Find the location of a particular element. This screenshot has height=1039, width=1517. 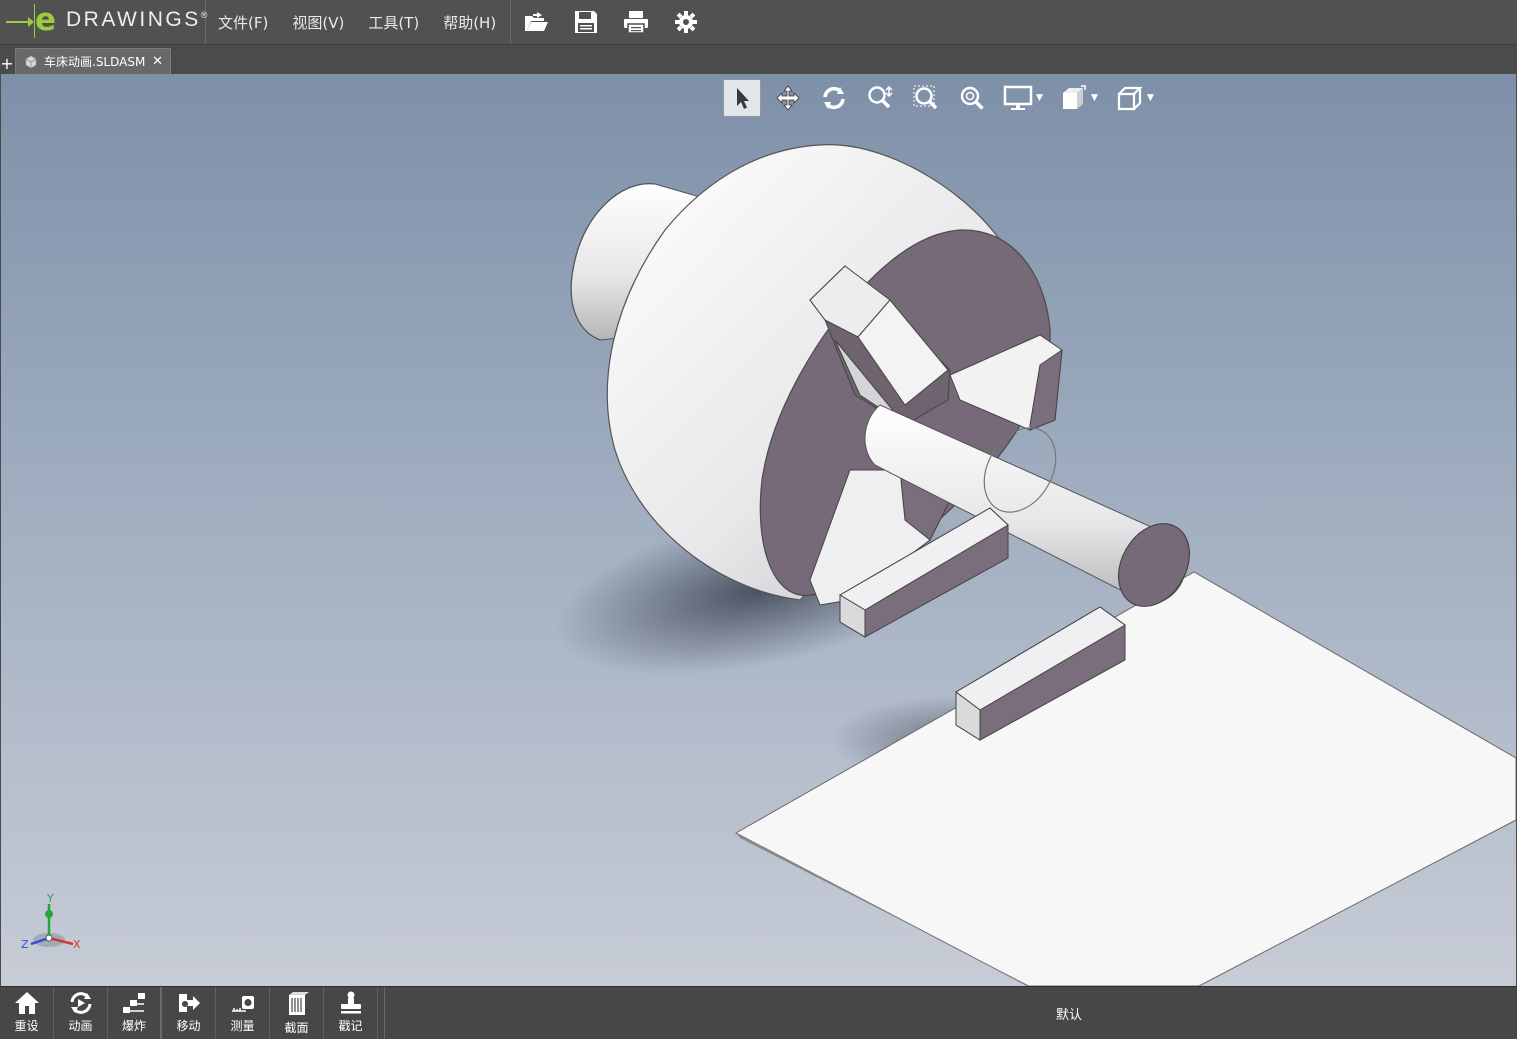

logo-e: e is located at coordinates (46, 20).